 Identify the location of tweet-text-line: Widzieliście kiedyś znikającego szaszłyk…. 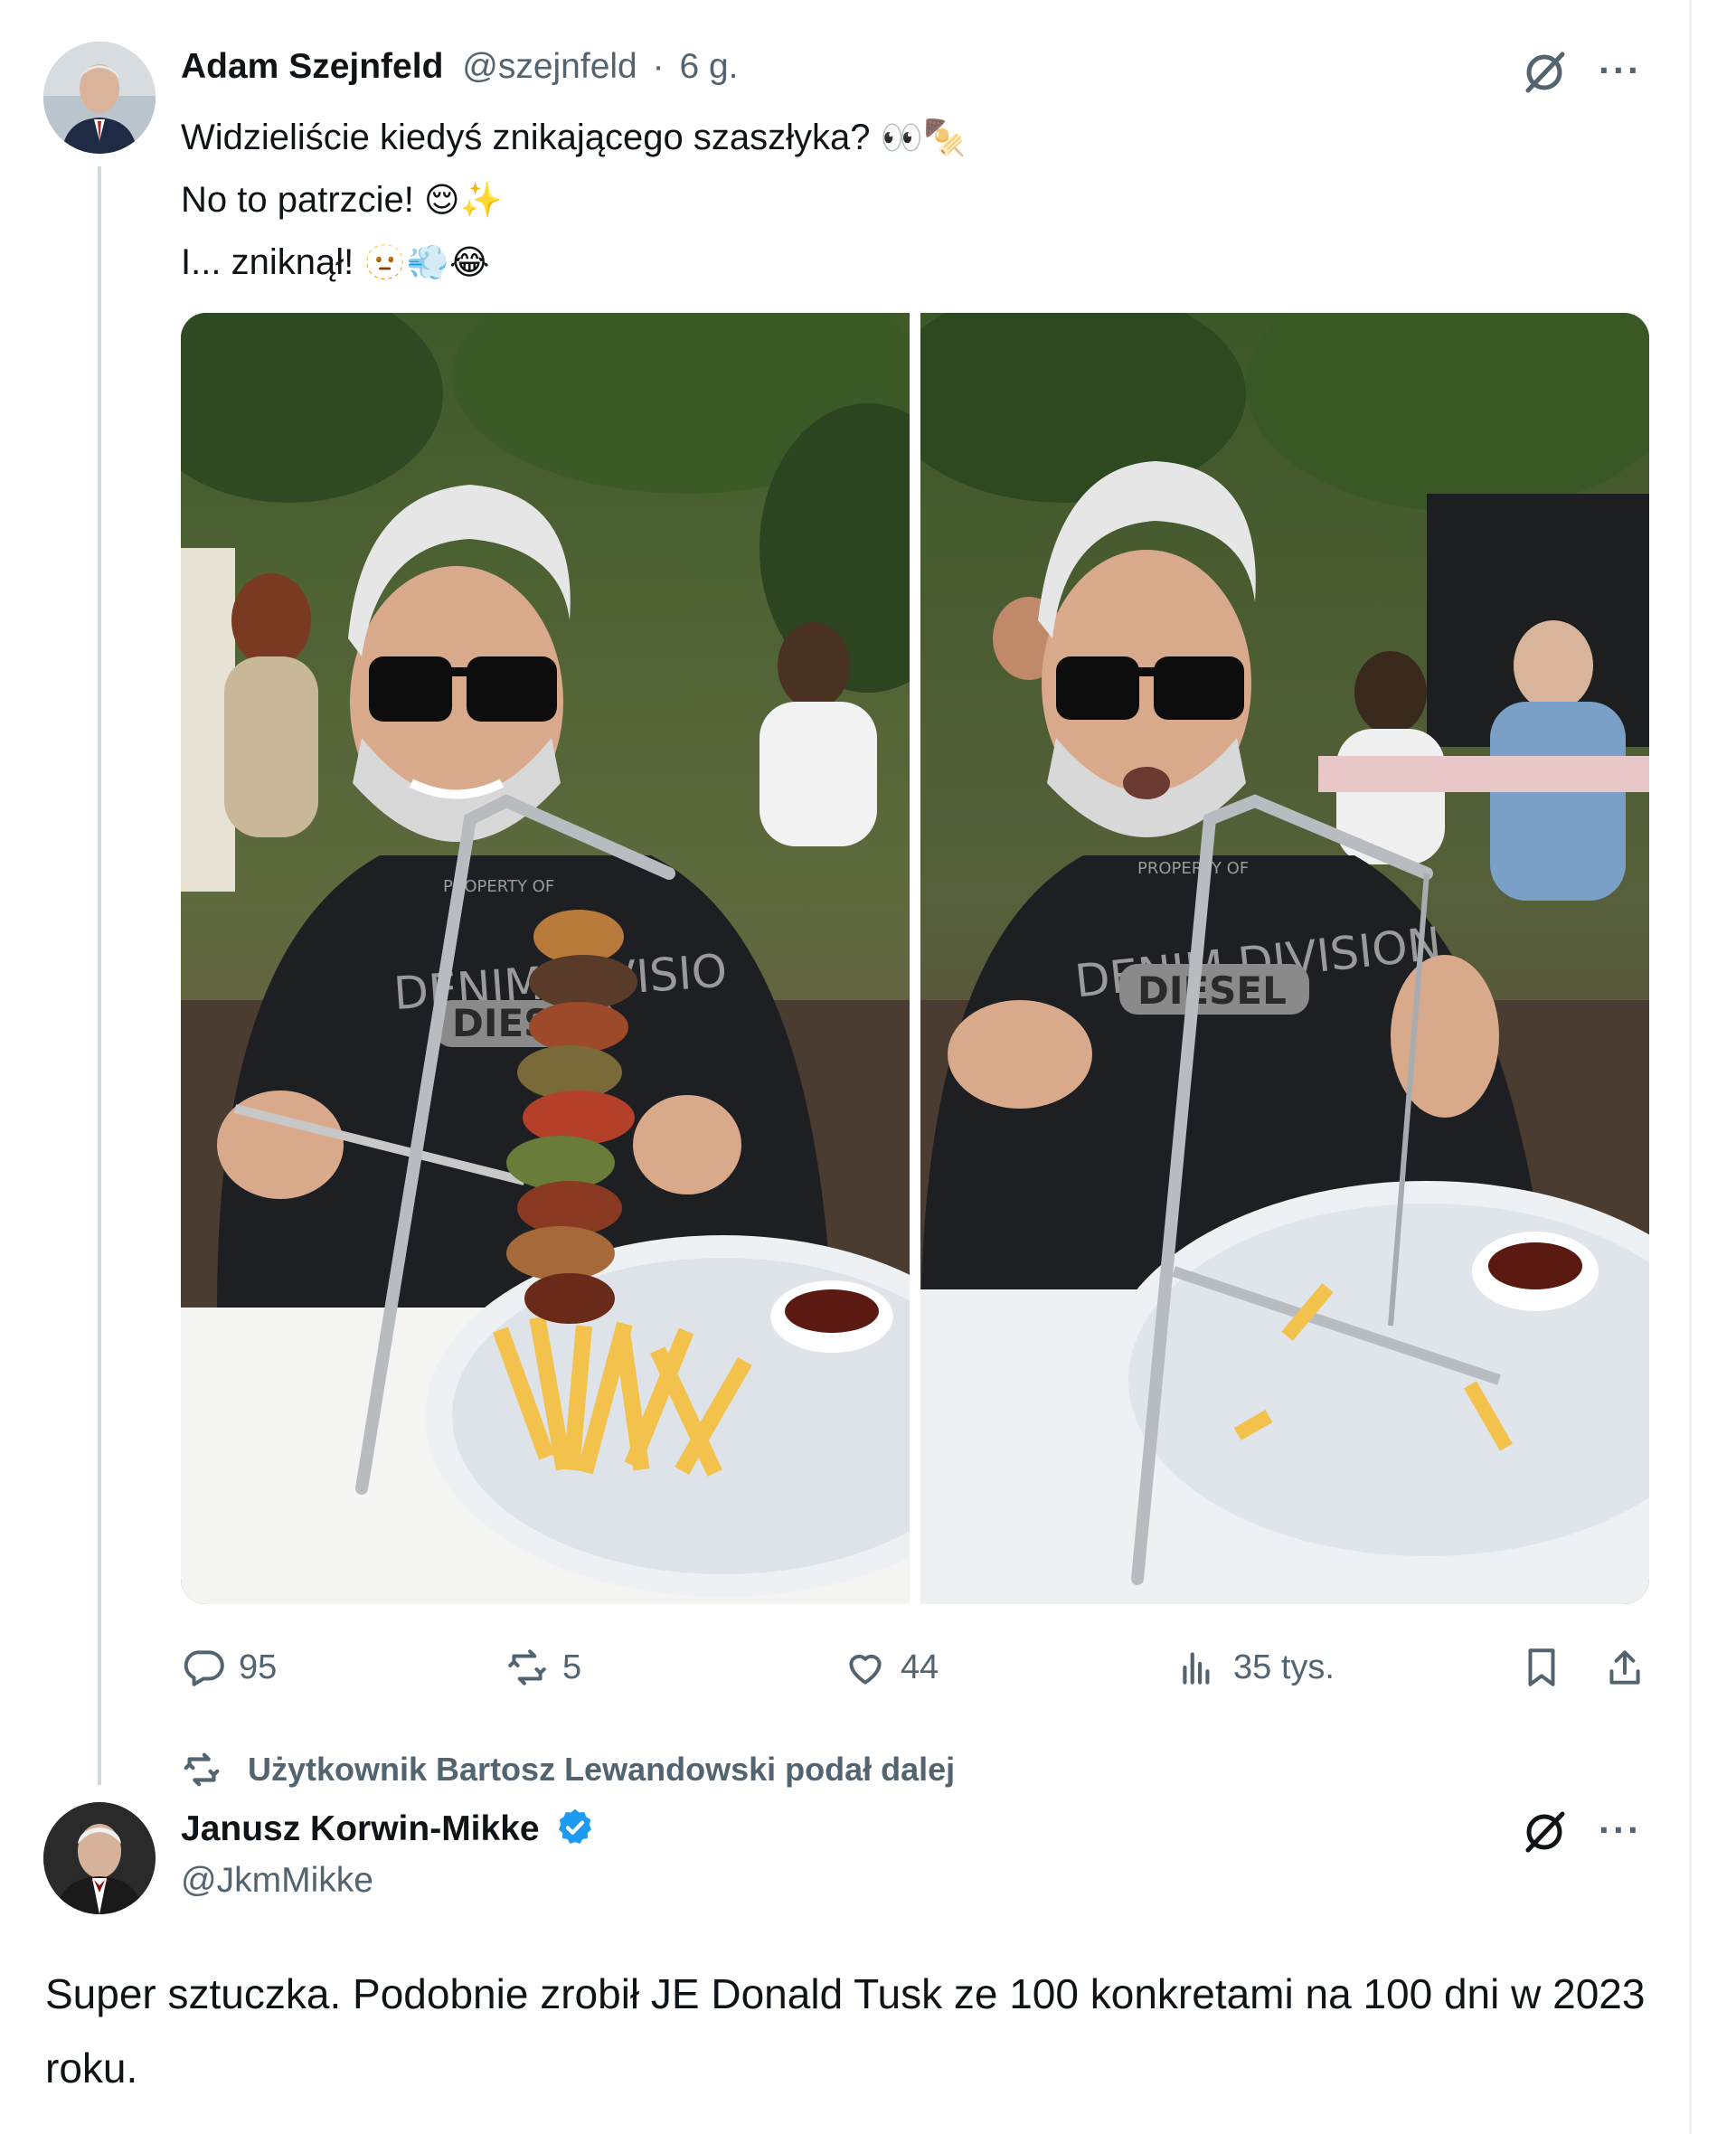
(574, 137).